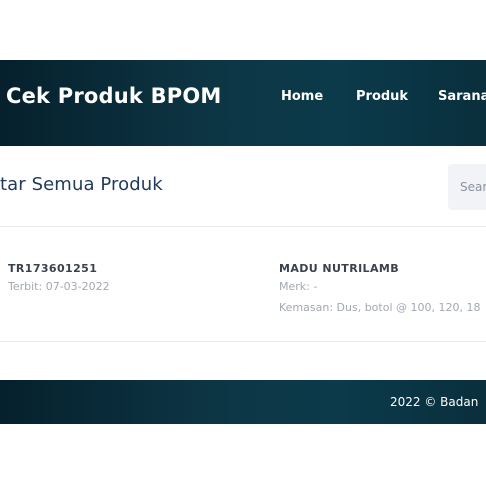 This screenshot has width=486, height=486. What do you see at coordinates (462, 96) in the screenshot?
I see `nav-sarana-link: Sarana` at bounding box center [462, 96].